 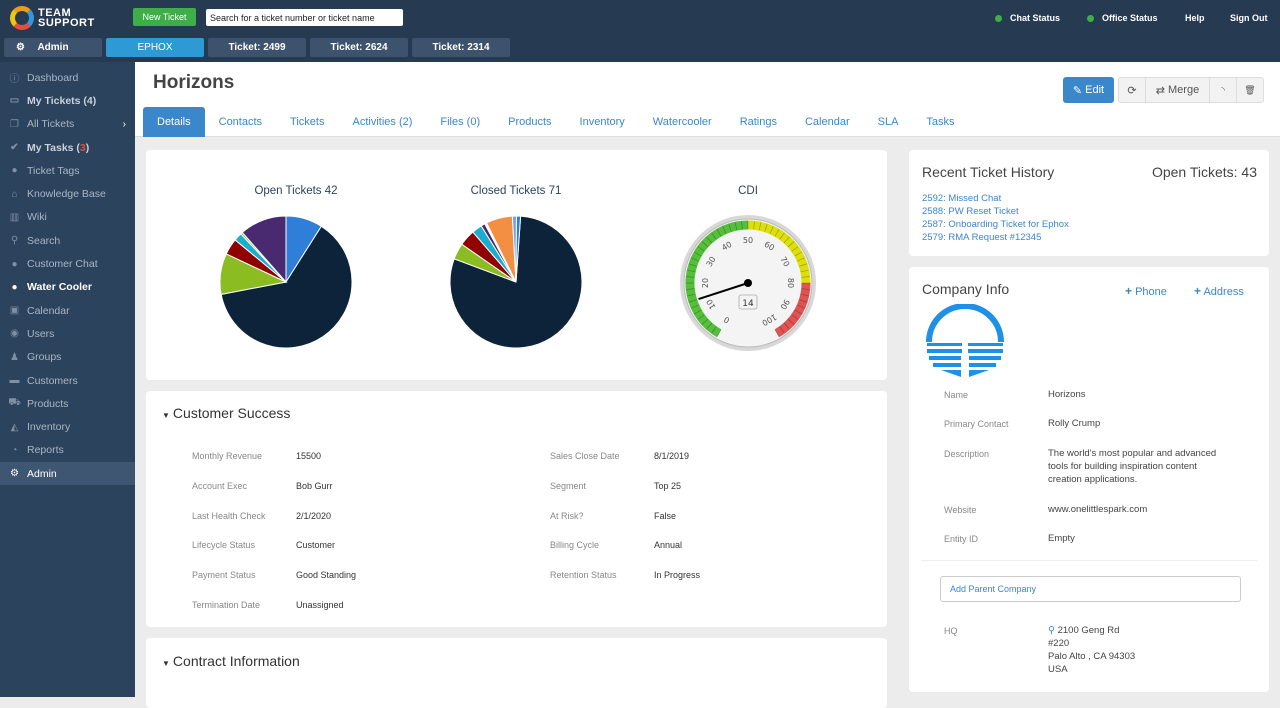 I want to click on company-field-label: Entity ID, so click(x=961, y=539).